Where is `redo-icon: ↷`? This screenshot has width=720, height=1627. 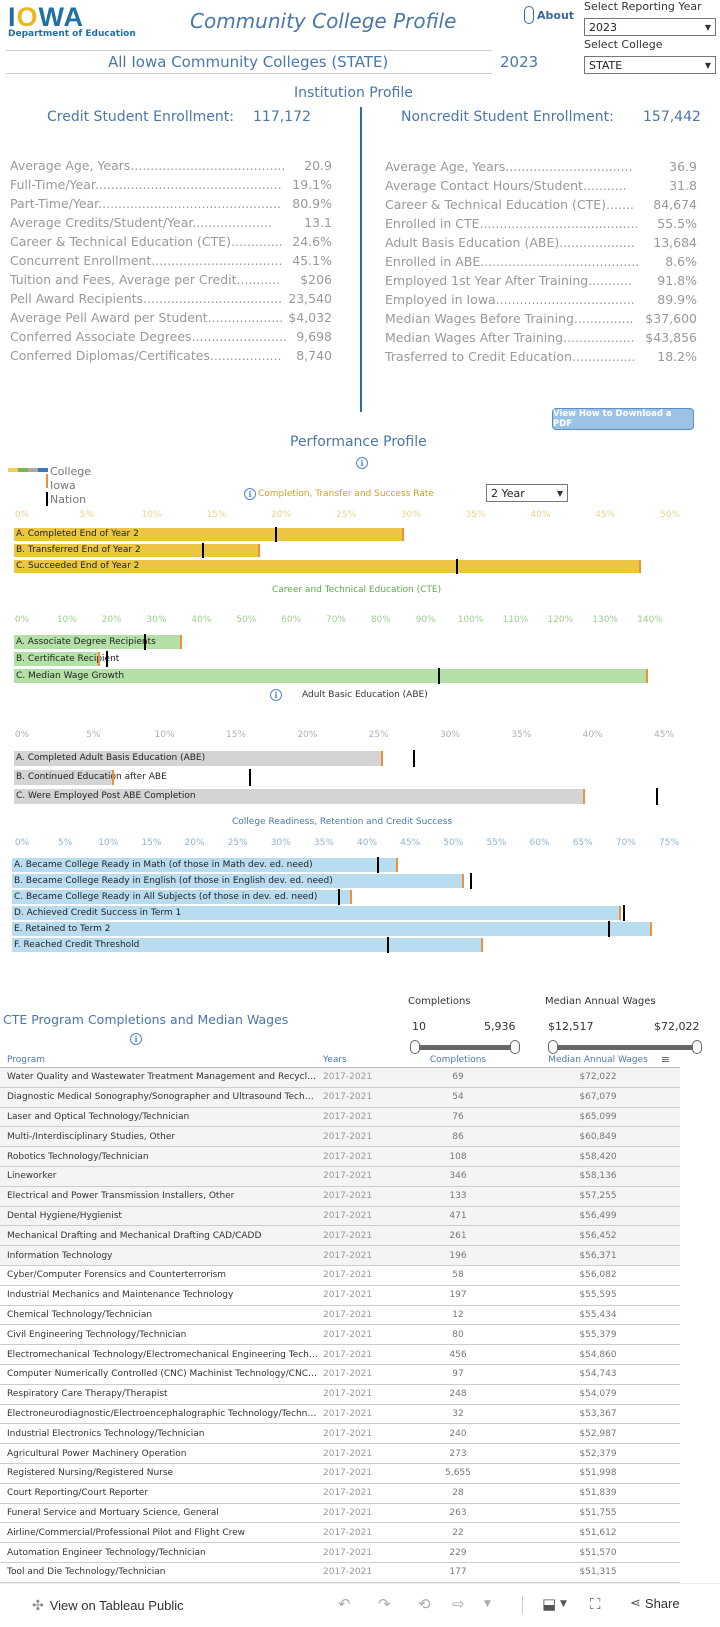
redo-icon: ↷ is located at coordinates (384, 1604).